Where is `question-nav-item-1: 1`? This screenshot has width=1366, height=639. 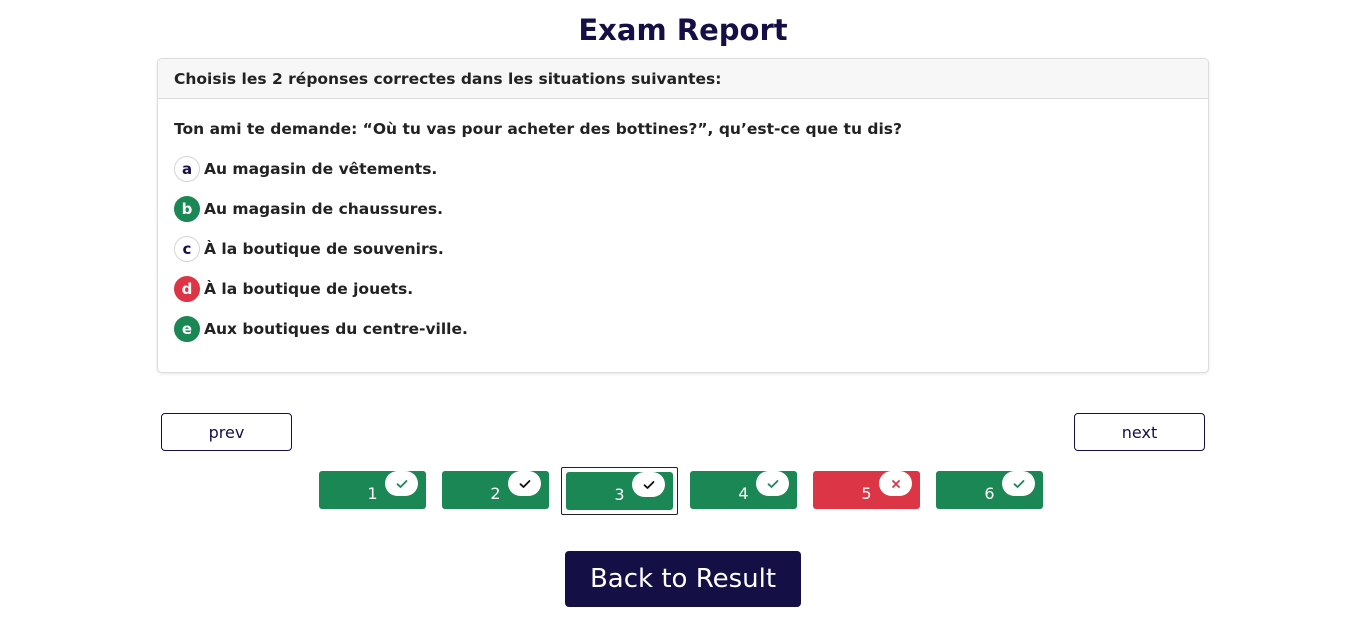
question-nav-item-1: 1 is located at coordinates (373, 491).